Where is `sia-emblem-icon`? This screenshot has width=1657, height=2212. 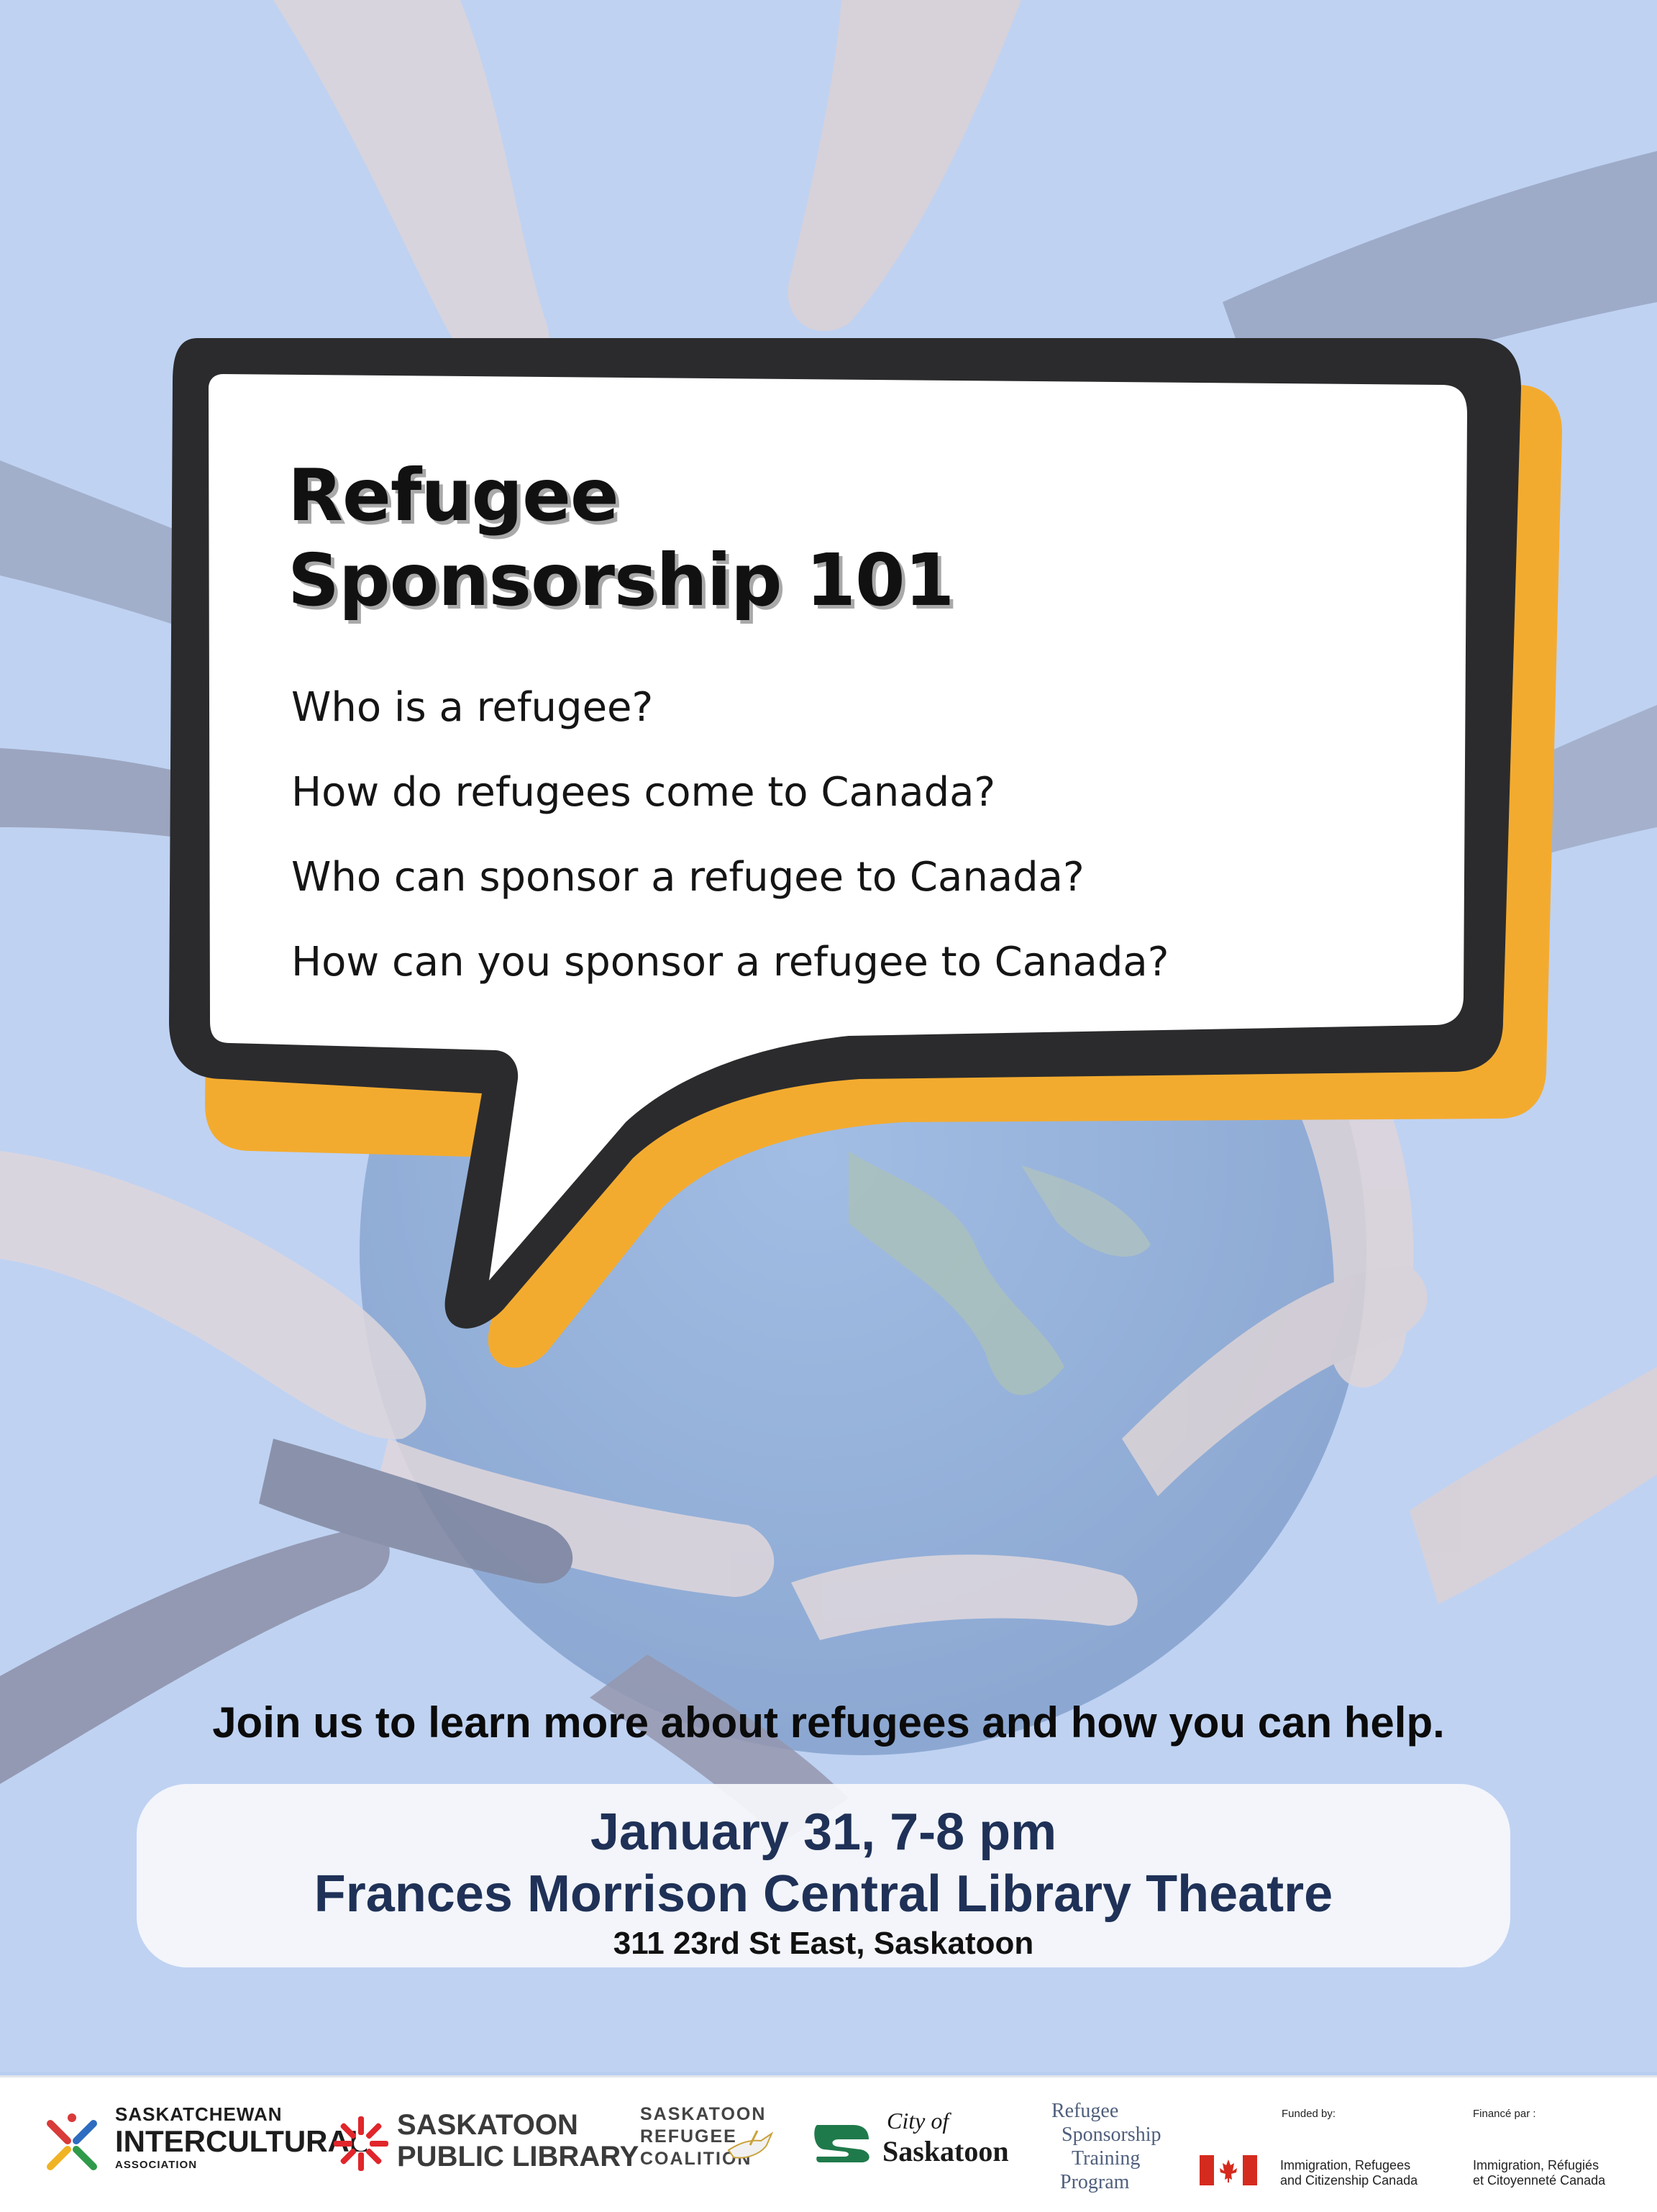
sia-emblem-icon is located at coordinates (72, 2141).